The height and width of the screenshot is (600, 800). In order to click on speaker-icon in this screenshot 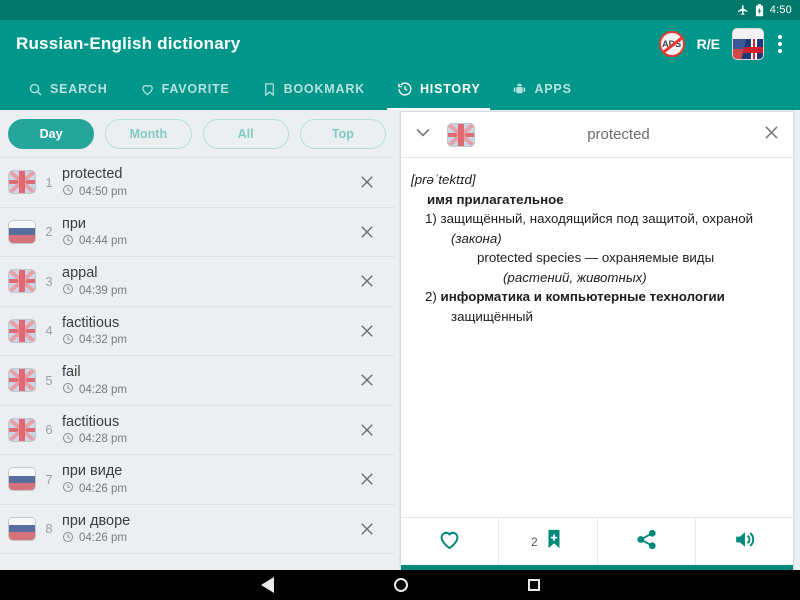, I will do `click(744, 542)`.